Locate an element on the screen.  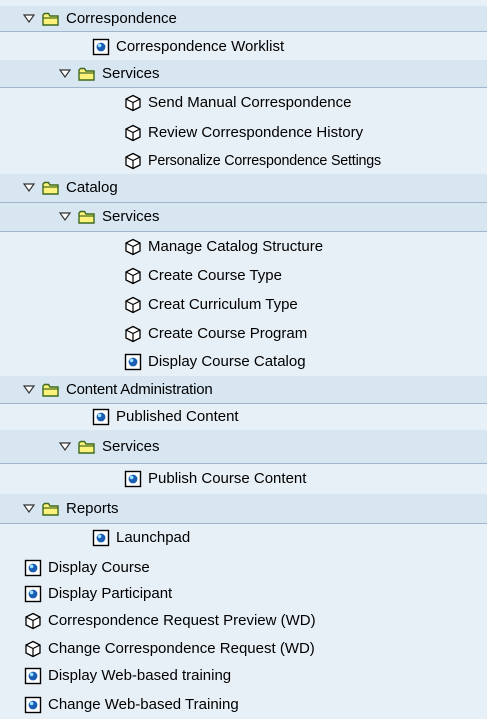
tree-item-create-course-type: Create Course Type is located at coordinates (243, 275).